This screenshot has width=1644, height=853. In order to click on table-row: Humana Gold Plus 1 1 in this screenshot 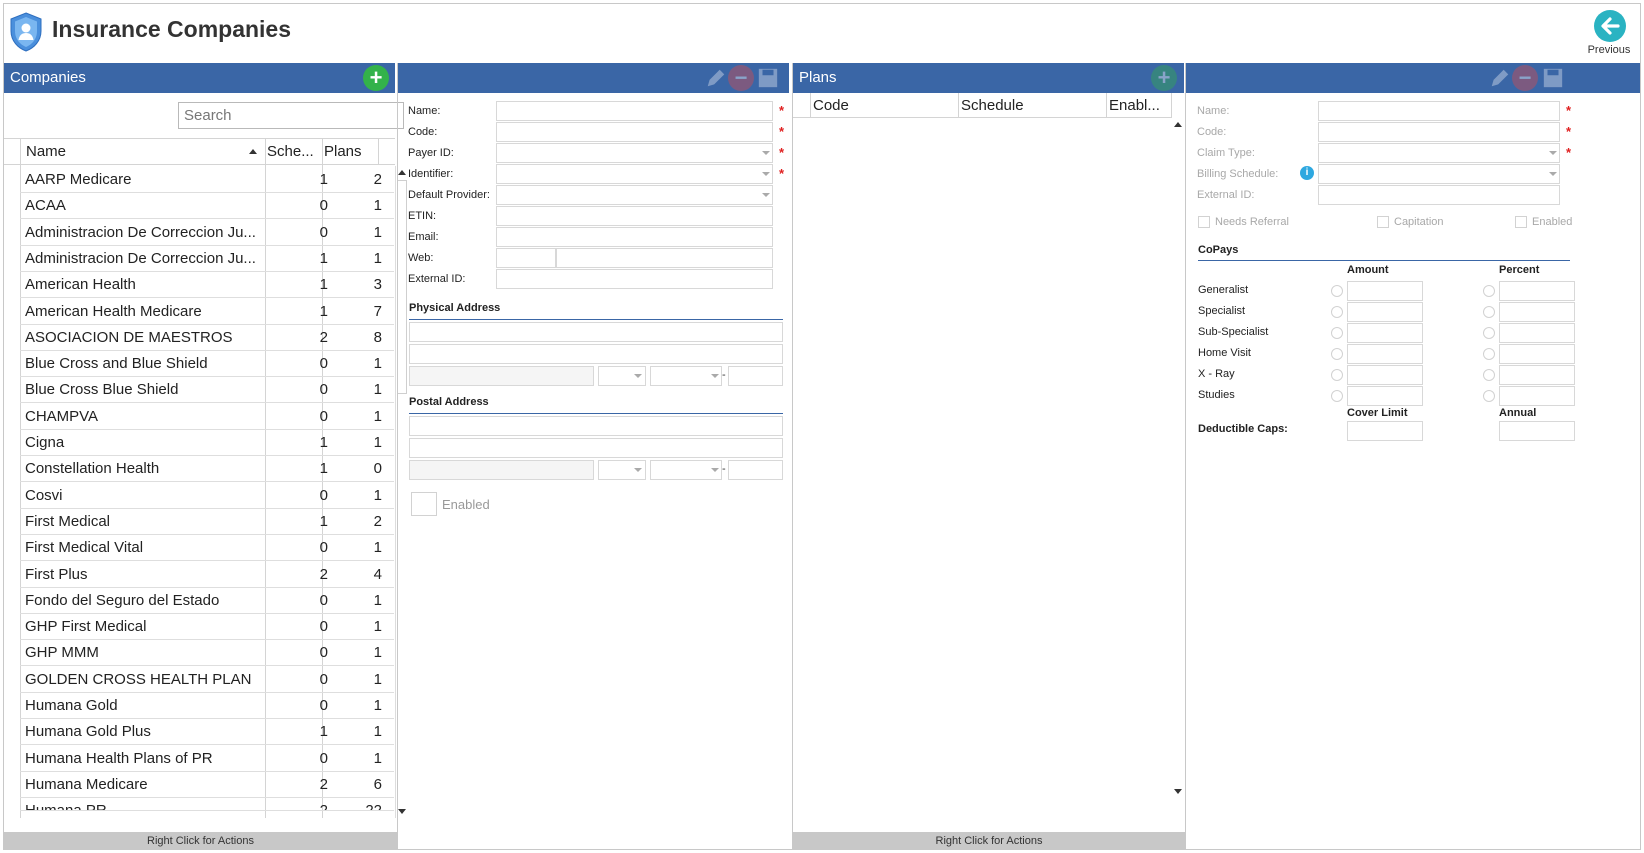, I will do `click(207, 732)`.